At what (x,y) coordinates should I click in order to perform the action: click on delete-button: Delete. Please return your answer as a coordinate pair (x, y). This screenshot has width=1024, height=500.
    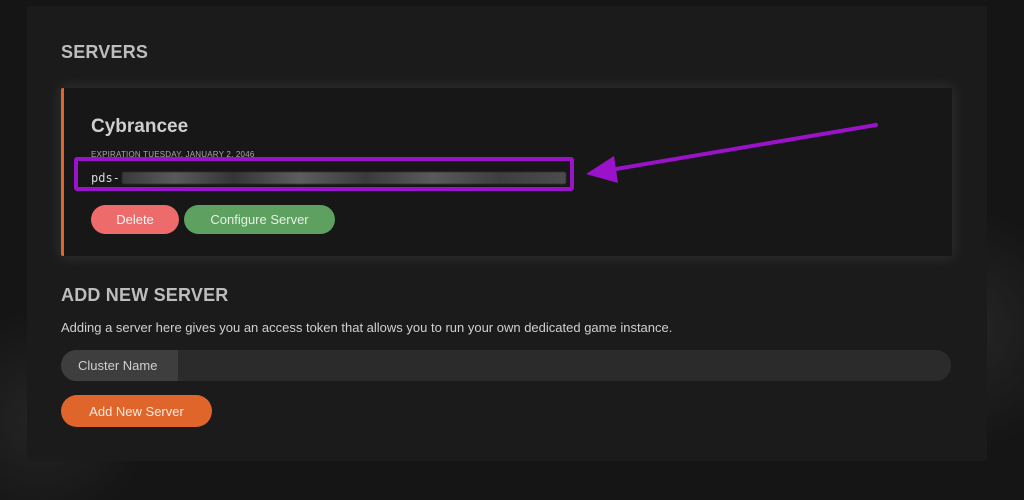
    Looking at the image, I should click on (135, 219).